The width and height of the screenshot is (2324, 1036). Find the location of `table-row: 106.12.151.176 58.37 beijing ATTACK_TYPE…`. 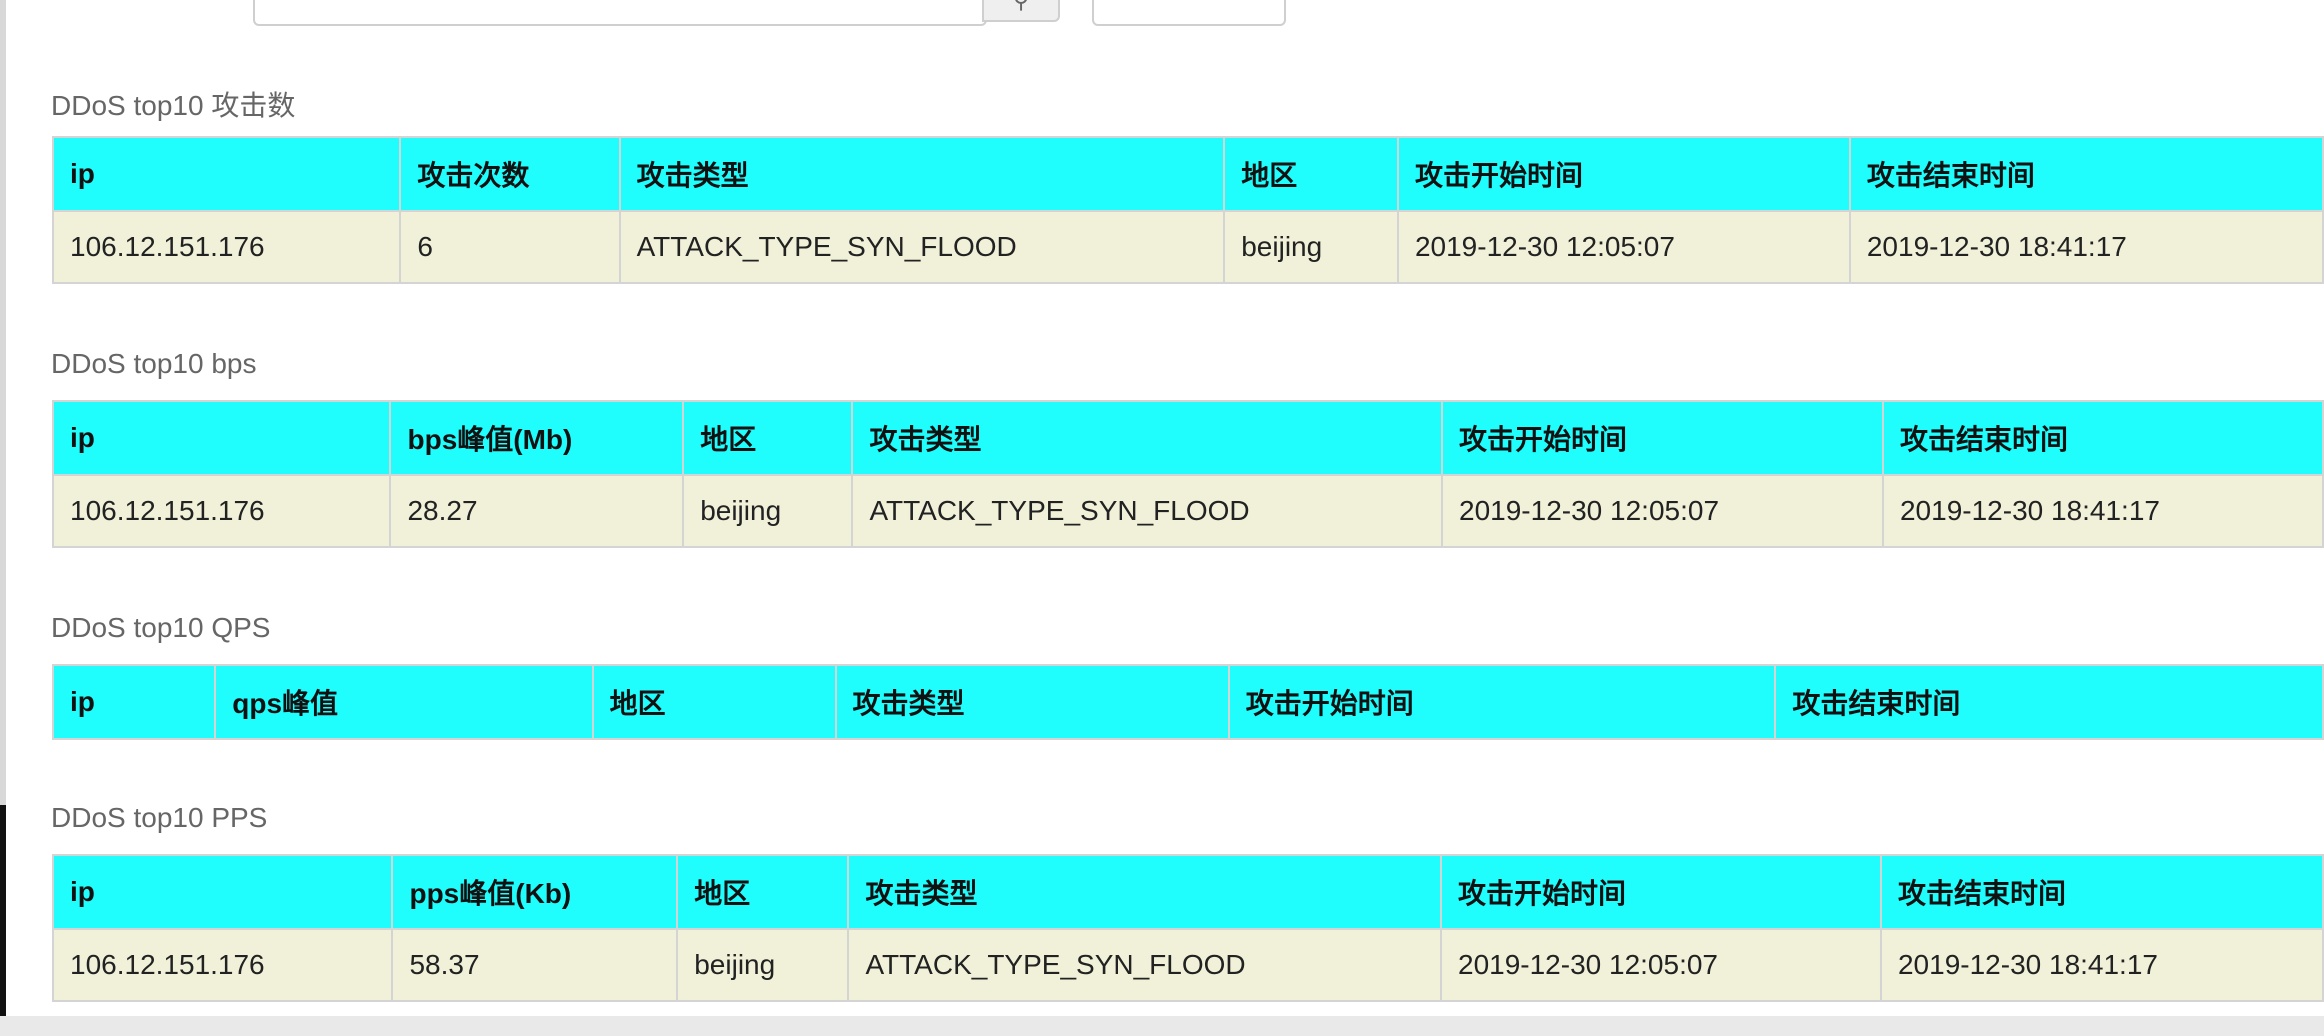

table-row: 106.12.151.176 58.37 beijing ATTACK_TYPE… is located at coordinates (1187, 965).